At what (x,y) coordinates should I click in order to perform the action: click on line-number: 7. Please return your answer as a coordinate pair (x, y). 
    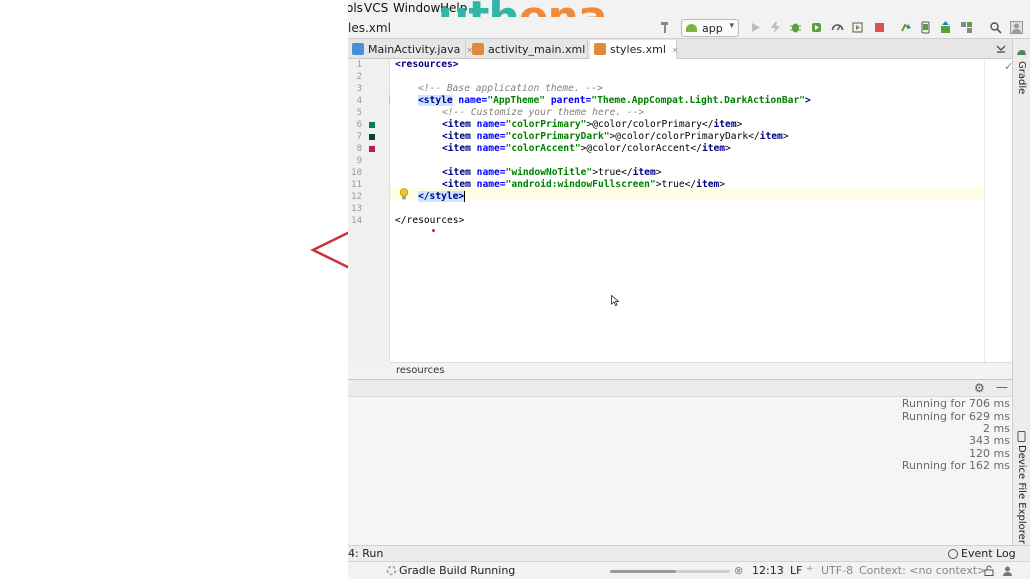
    Looking at the image, I should click on (359, 137).